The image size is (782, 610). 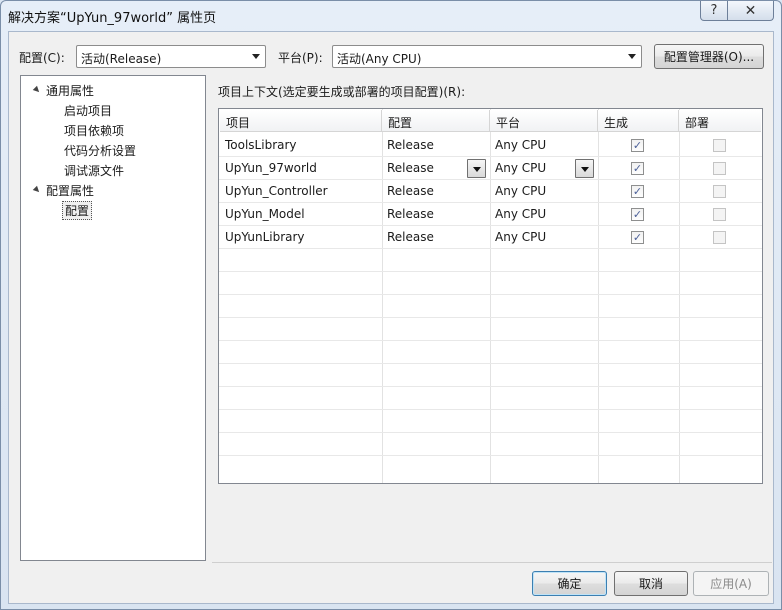 I want to click on column-header-deploy: 部署, so click(x=697, y=122).